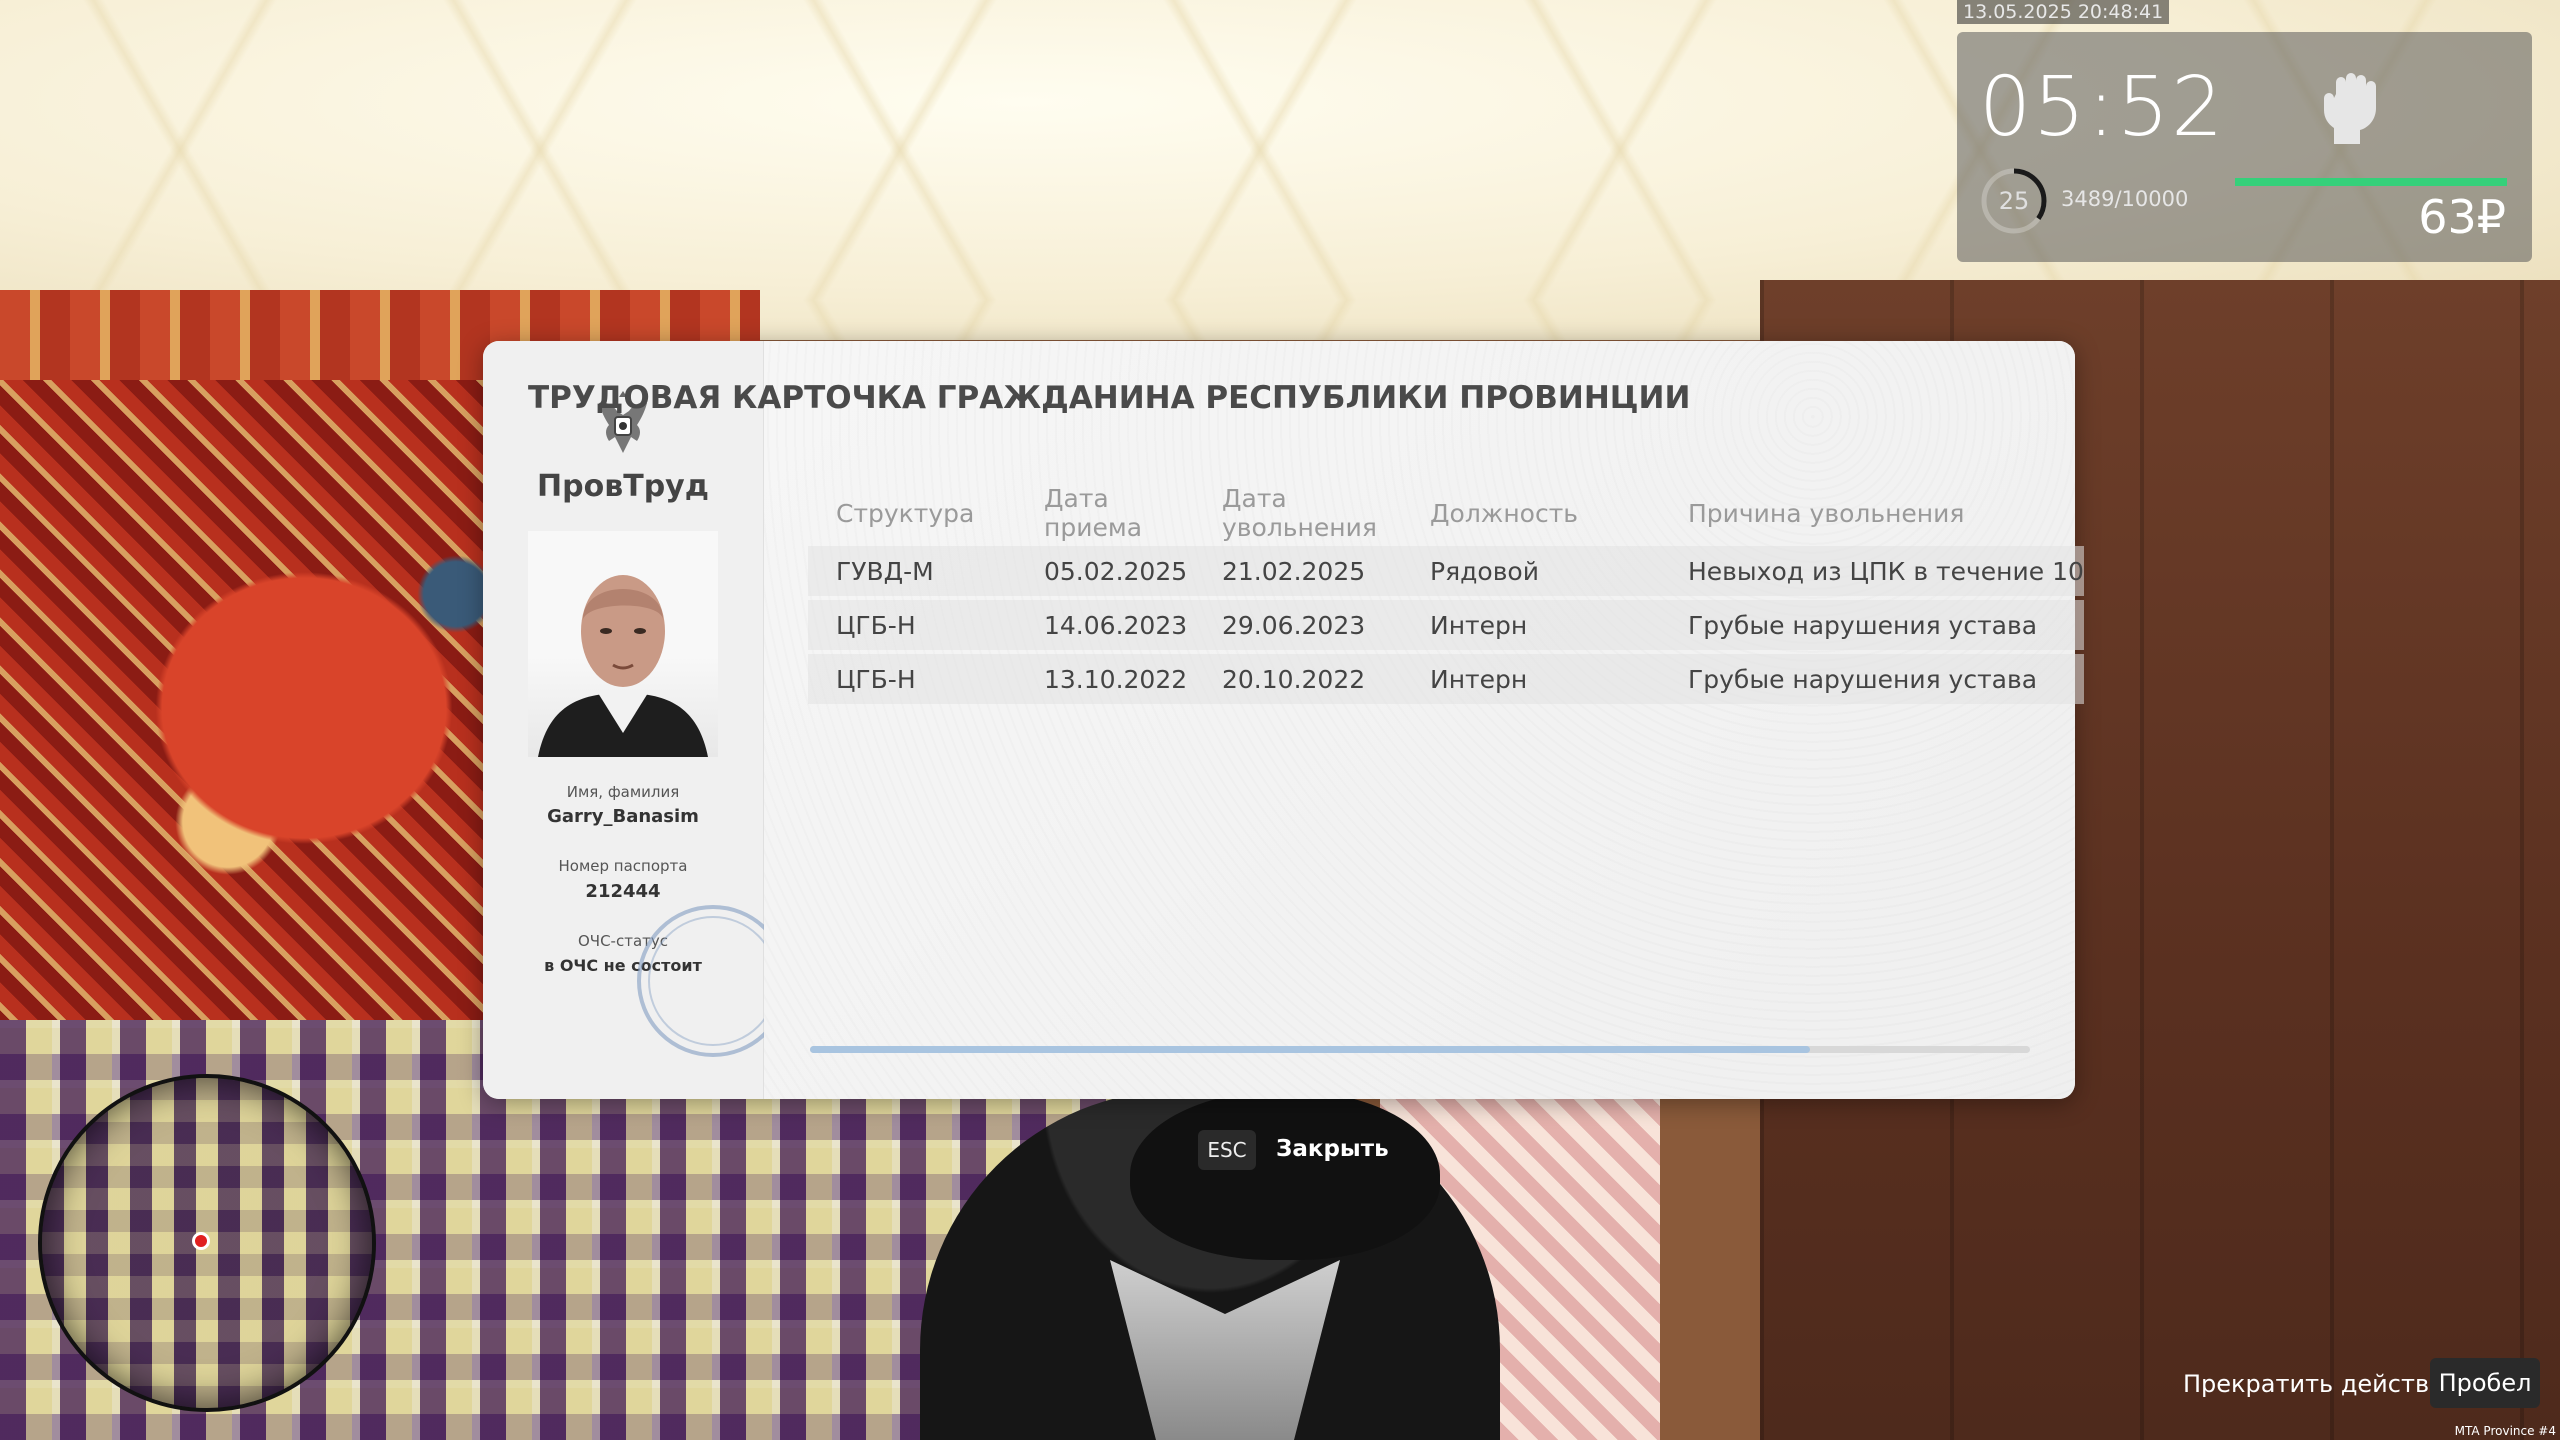 The width and height of the screenshot is (2560, 1440). Describe the element at coordinates (2505, 1431) in the screenshot. I see `server-tag: MTA Province #4` at that location.